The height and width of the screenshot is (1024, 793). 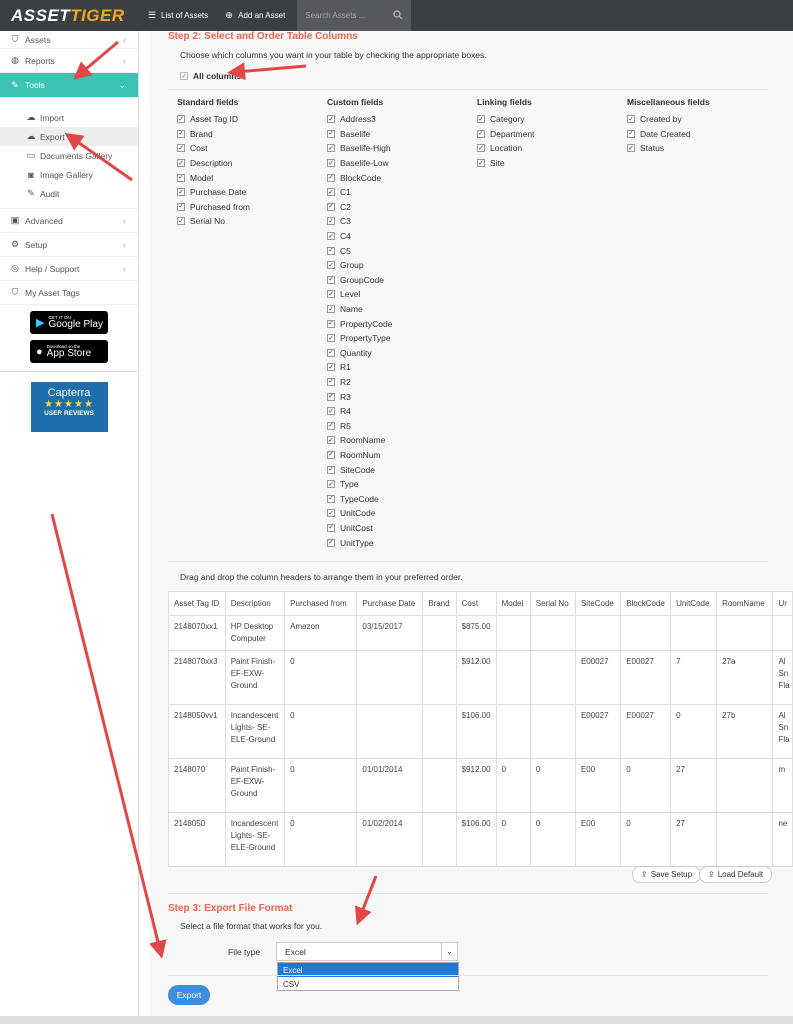 What do you see at coordinates (702, 119) in the screenshot?
I see `field-checkbox-row: ✓ Created by` at bounding box center [702, 119].